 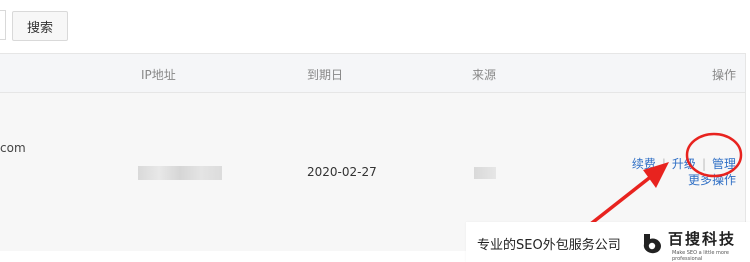 What do you see at coordinates (40, 26) in the screenshot?
I see `search-button: 搜索` at bounding box center [40, 26].